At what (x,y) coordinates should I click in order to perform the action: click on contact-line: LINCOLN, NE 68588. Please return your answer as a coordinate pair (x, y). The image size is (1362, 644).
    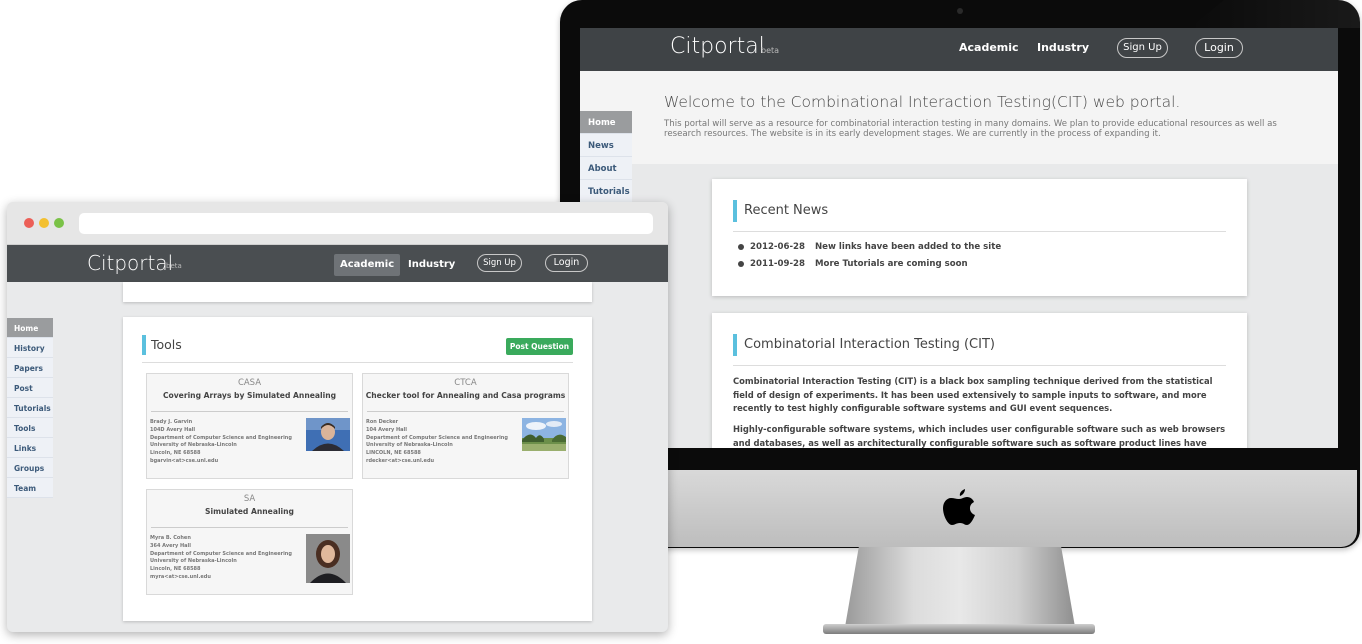
    Looking at the image, I should click on (393, 453).